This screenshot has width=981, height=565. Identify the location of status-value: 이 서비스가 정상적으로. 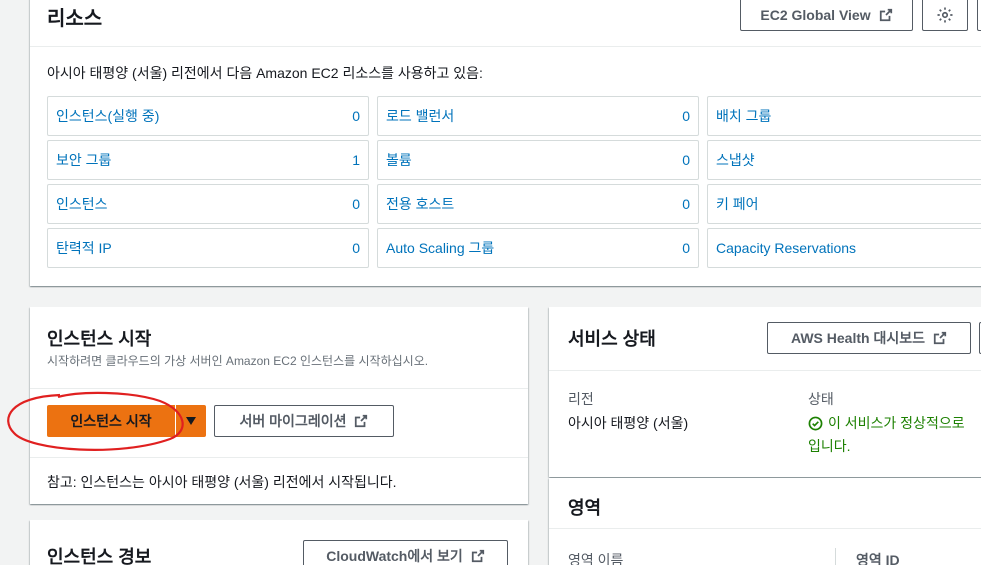
(886, 423).